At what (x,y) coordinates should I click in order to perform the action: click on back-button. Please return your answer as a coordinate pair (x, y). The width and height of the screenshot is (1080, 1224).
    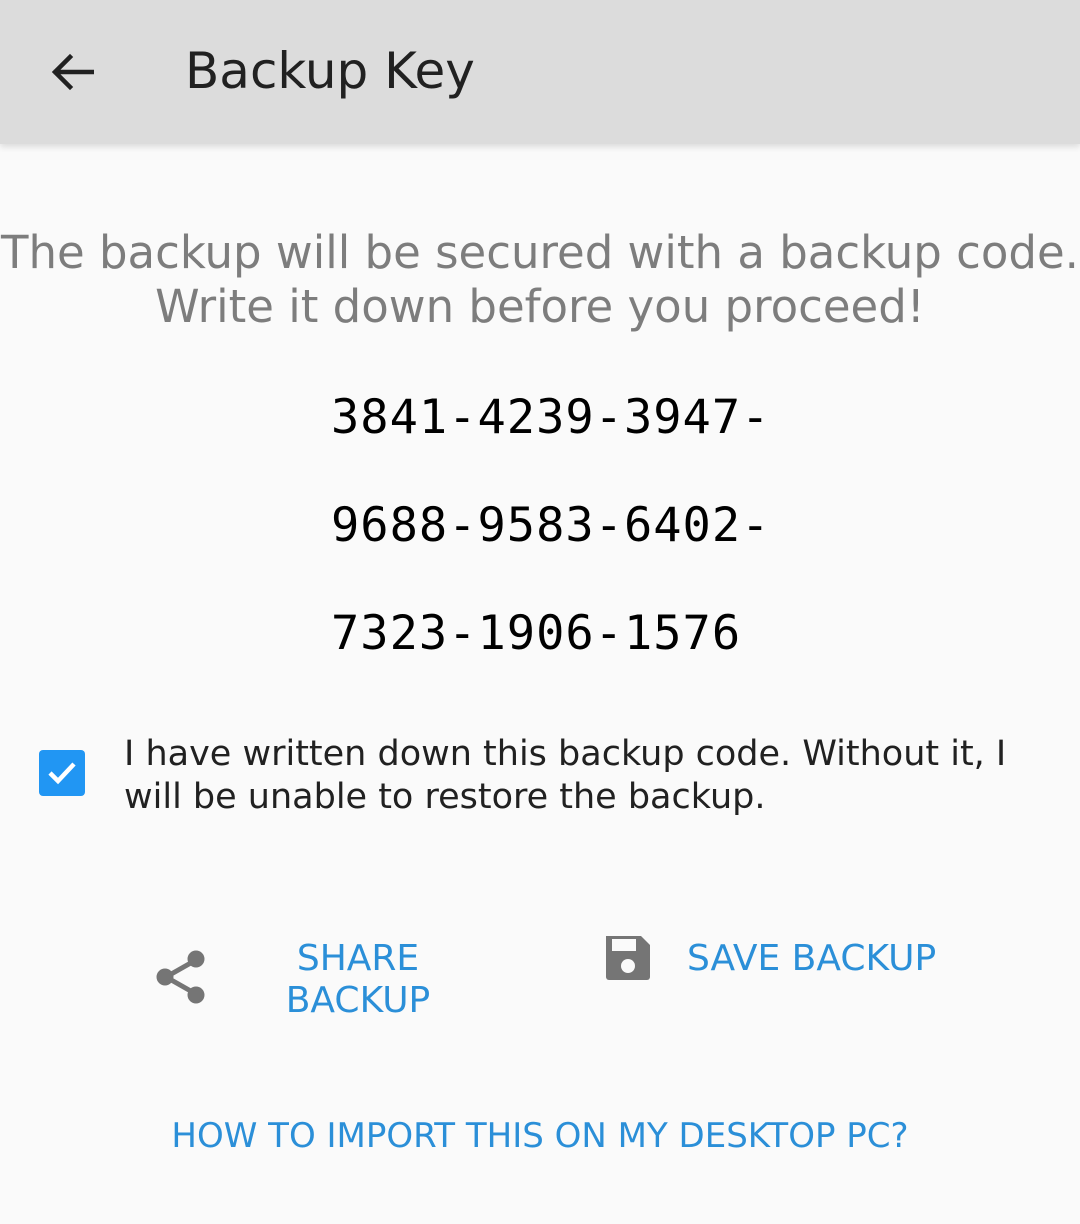
    Looking at the image, I should click on (72, 72).